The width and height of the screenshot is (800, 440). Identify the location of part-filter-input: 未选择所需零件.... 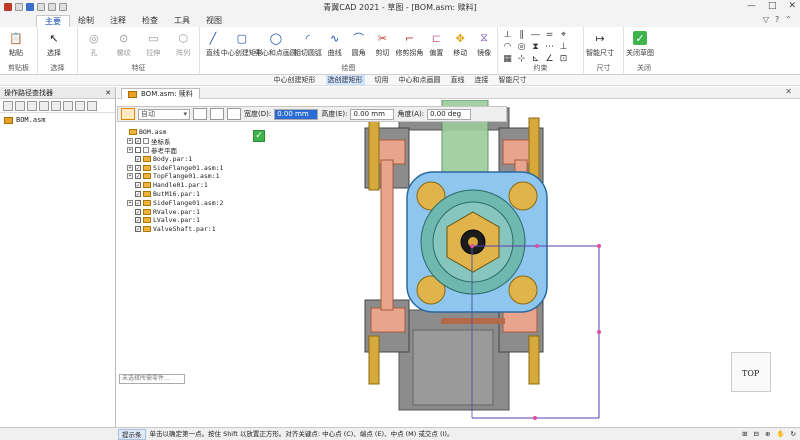
(152, 379).